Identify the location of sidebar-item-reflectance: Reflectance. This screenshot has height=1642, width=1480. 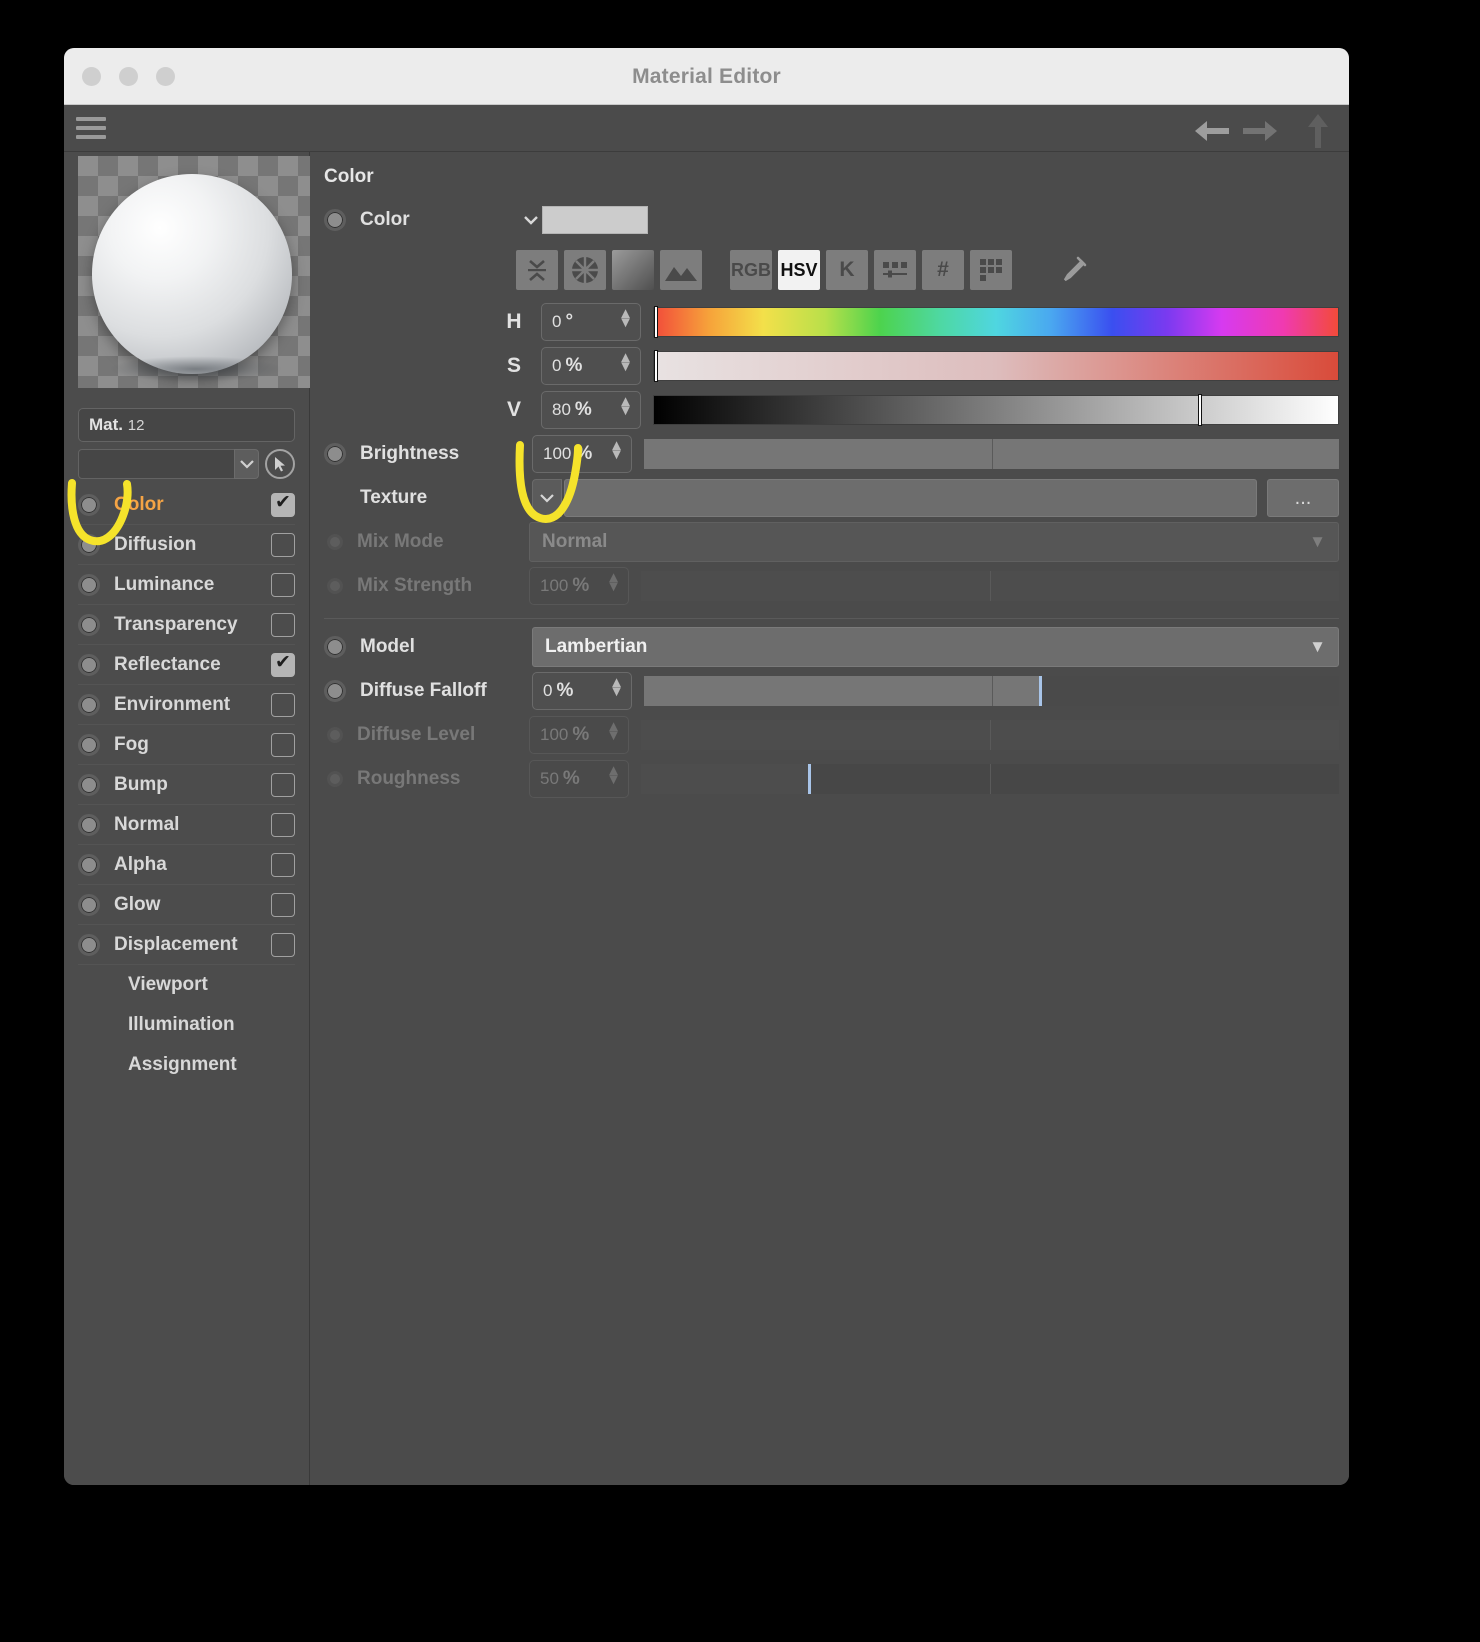
(186, 665).